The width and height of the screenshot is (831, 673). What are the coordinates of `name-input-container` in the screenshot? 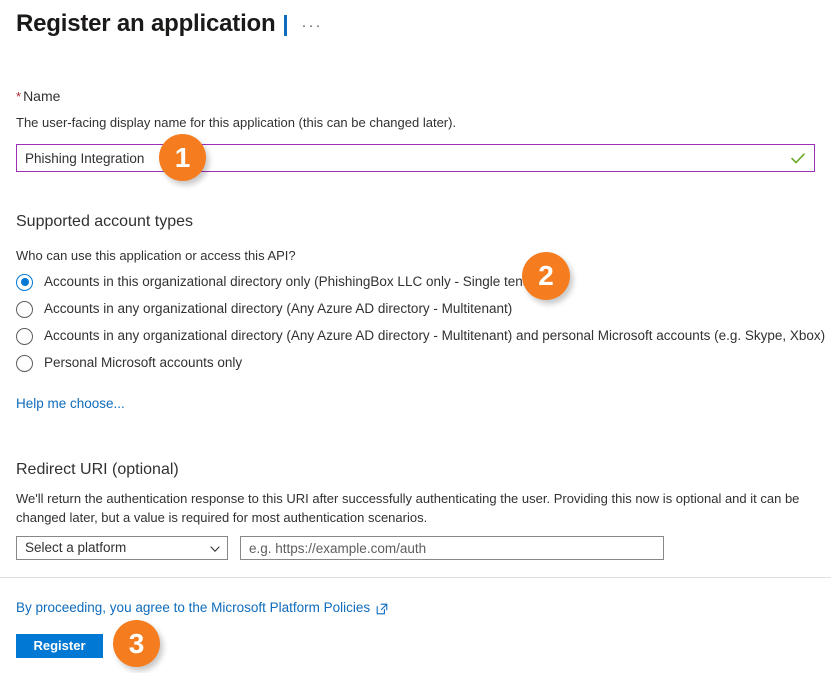 It's located at (415, 158).